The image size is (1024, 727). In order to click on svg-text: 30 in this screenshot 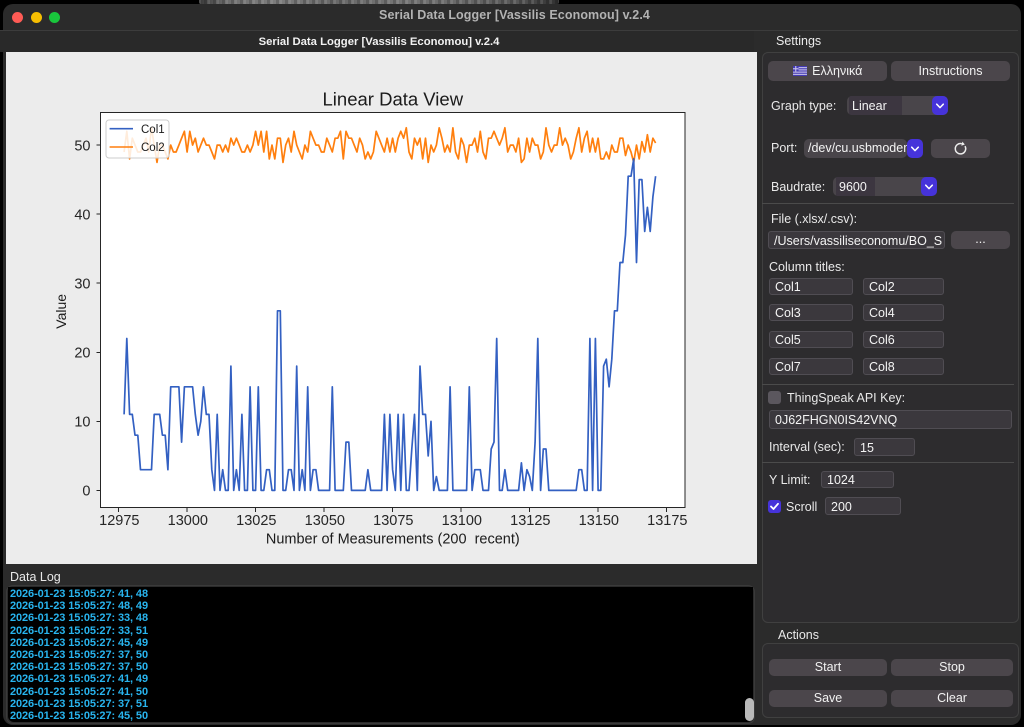, I will do `click(82, 285)`.